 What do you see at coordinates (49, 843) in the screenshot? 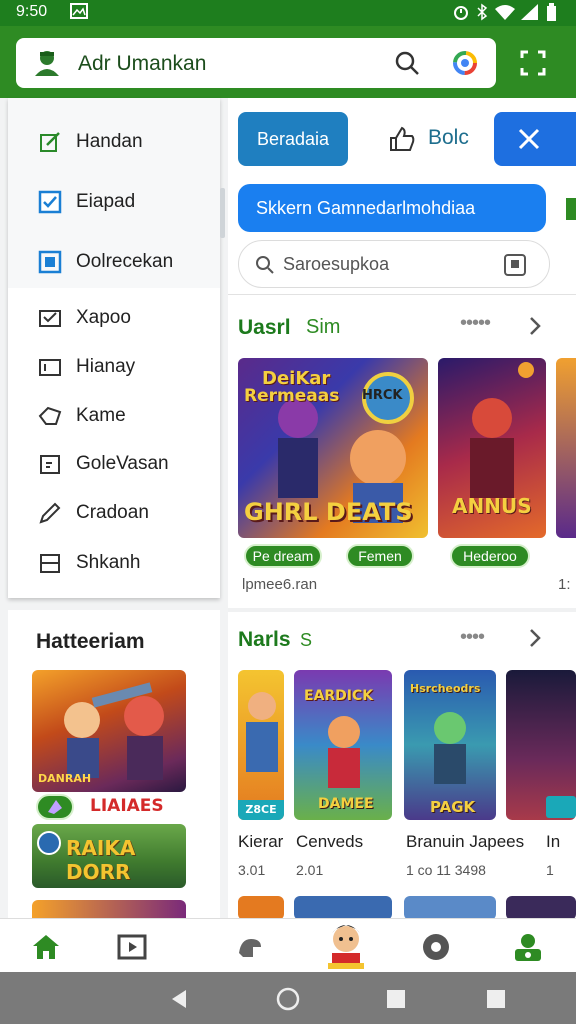
I see `game-emblem-icon` at bounding box center [49, 843].